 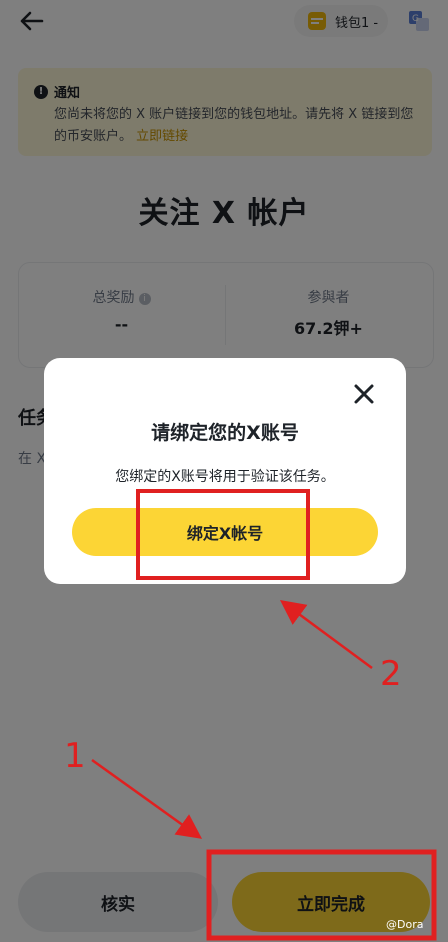 I want to click on annotation-number-2: 2, so click(x=391, y=674).